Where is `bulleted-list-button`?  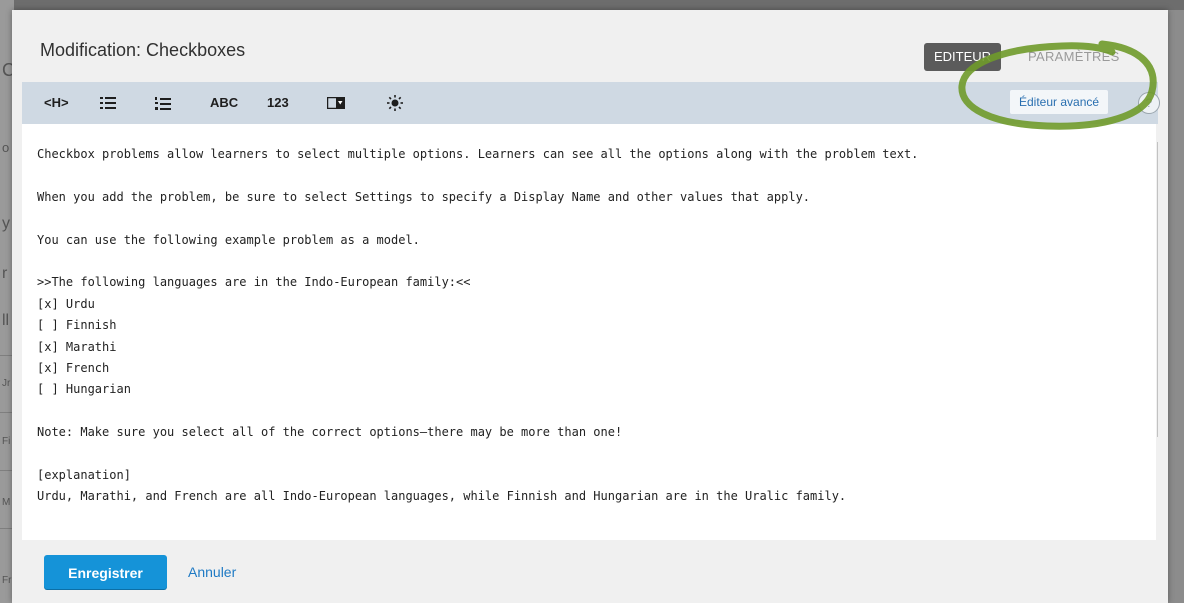 bulleted-list-button is located at coordinates (108, 103).